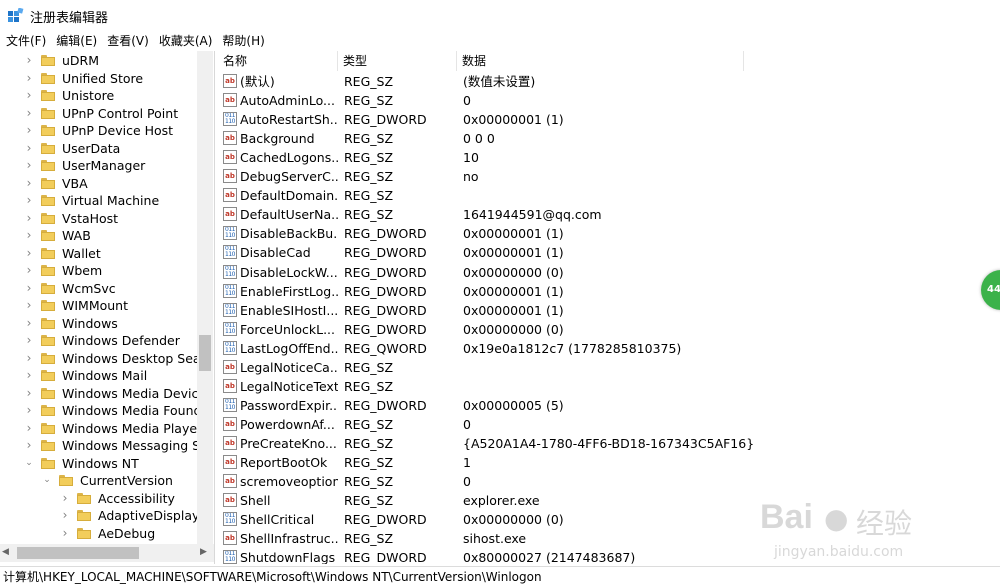 Image resolution: width=1000 pixels, height=587 pixels. I want to click on registry-value-row: ab scremoveoption REG_SZ 0, so click(609, 481).